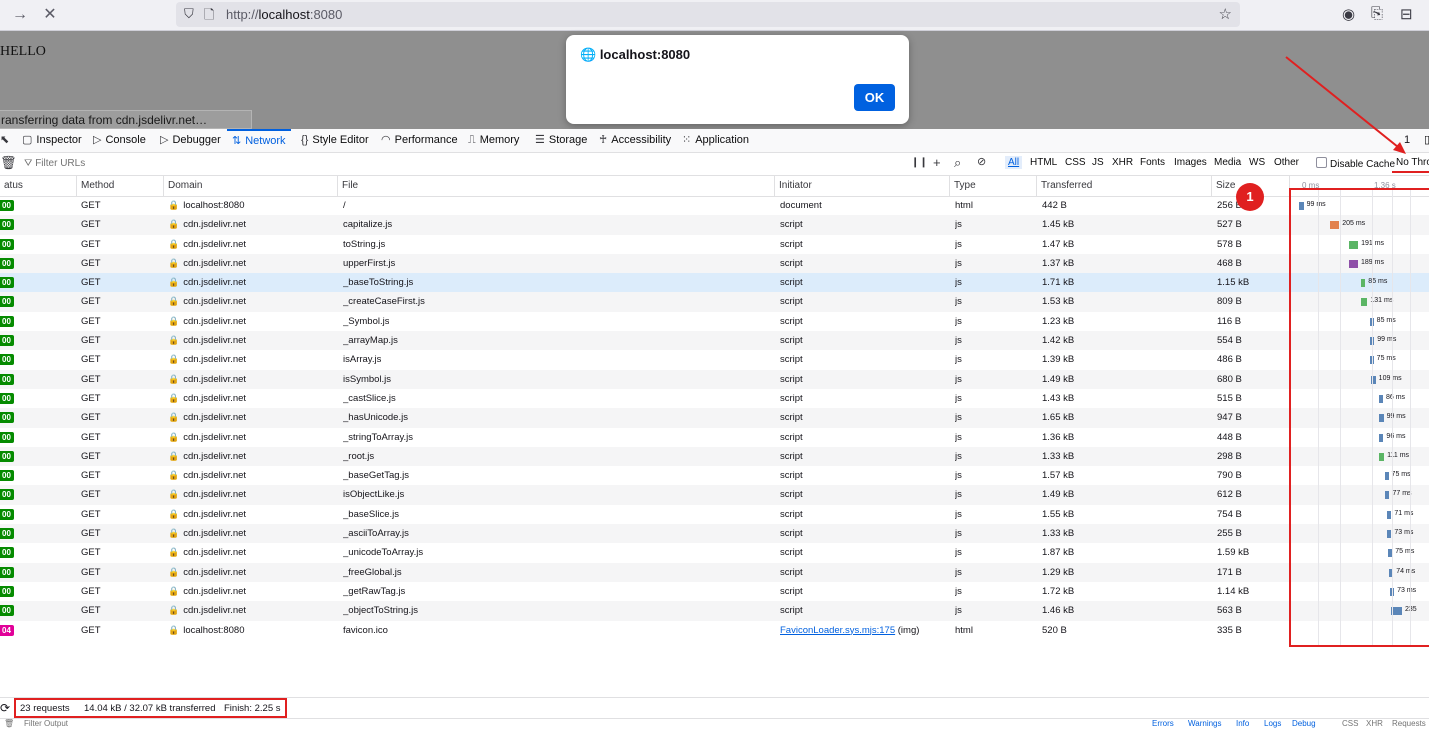 This screenshot has width=1429, height=729. Describe the element at coordinates (1225, 14) in the screenshot. I see `bookmark-star-icon: ☆` at that location.